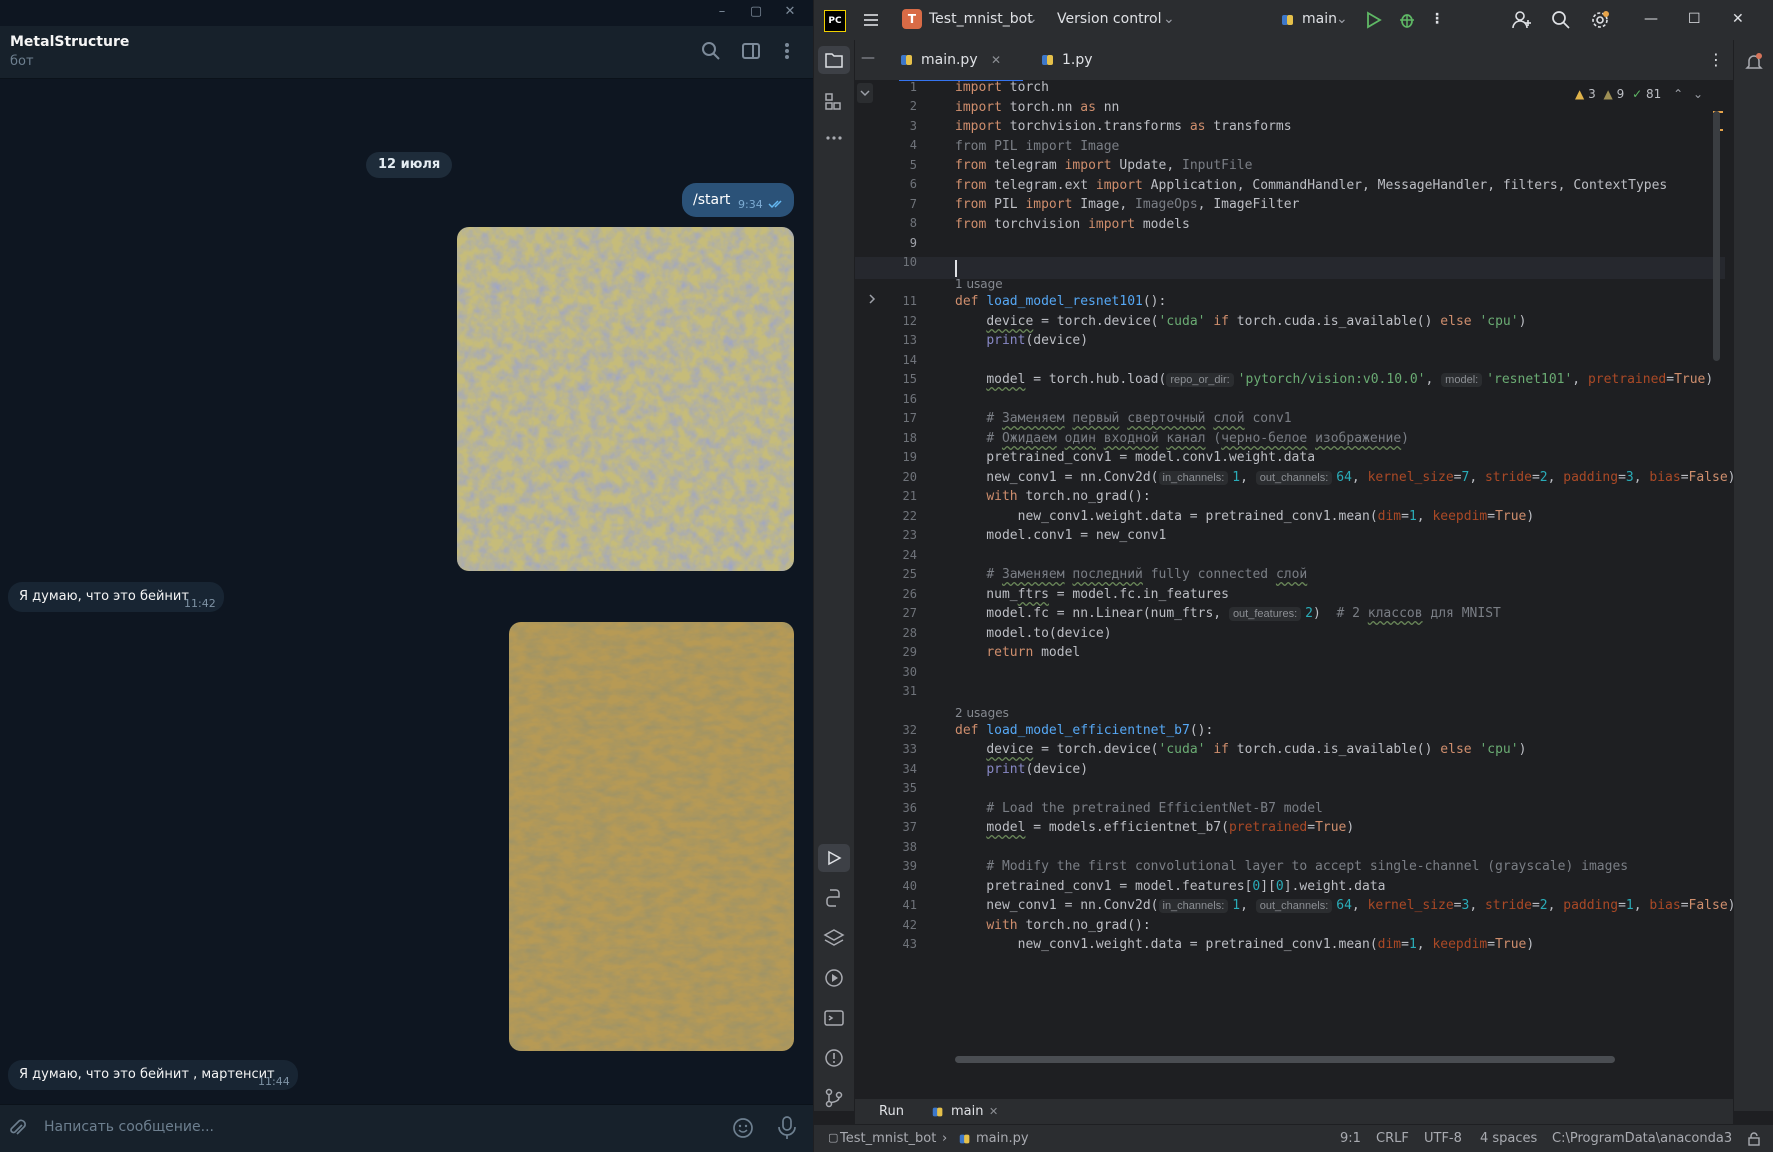 Image resolution: width=1773 pixels, height=1152 pixels. I want to click on services-icon, so click(834, 978).